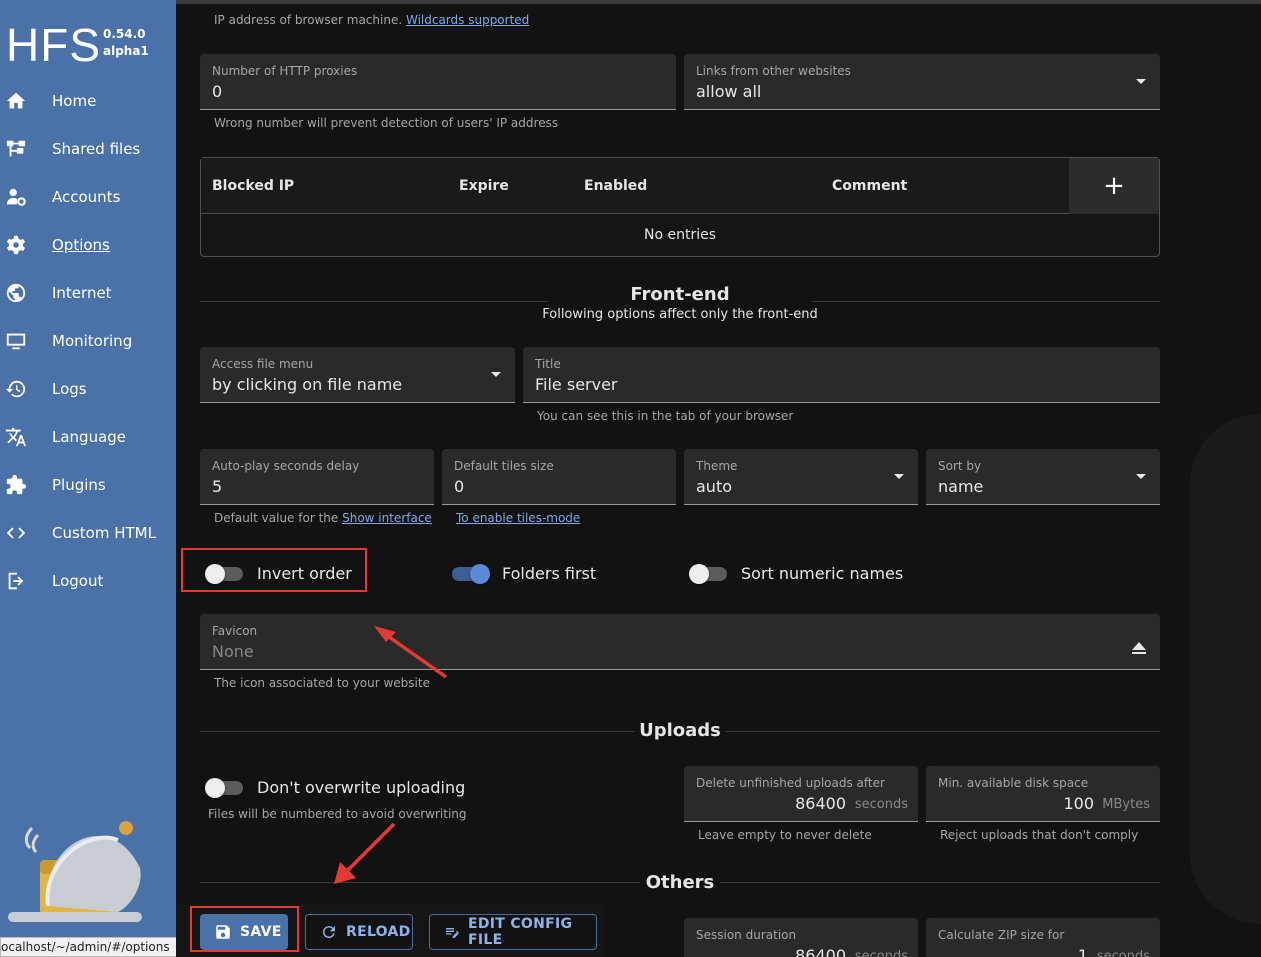  I want to click on translate-icon, so click(26, 437).